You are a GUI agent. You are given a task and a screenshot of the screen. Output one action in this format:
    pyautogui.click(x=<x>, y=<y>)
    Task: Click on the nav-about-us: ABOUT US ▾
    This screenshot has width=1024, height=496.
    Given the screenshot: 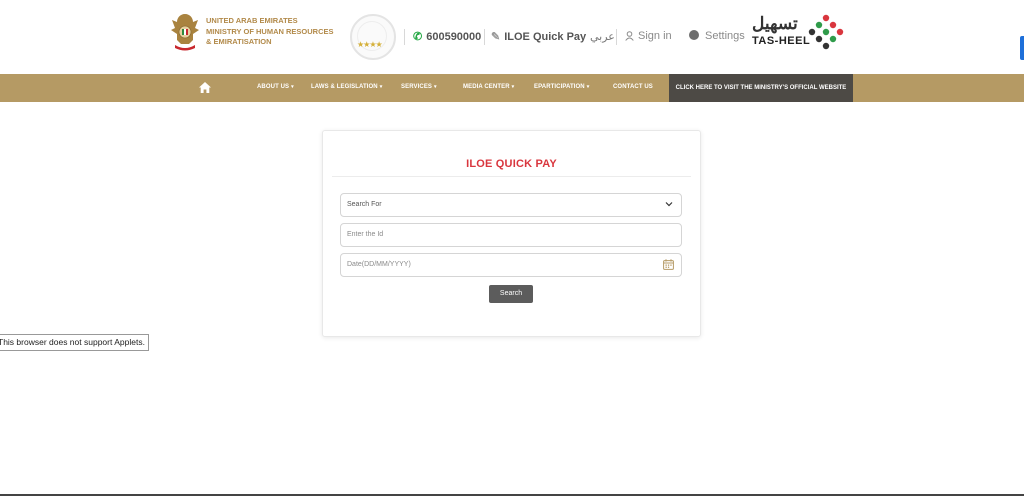 What is the action you would take?
    pyautogui.click(x=275, y=87)
    